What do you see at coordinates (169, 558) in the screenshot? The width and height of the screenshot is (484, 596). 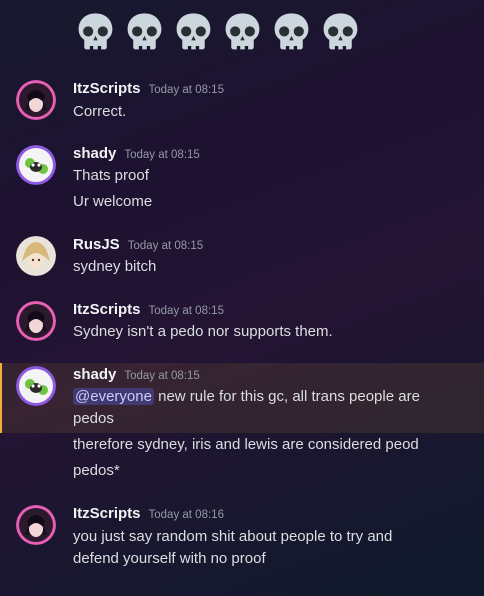 I see `message-text: defend yourself with no proof` at bounding box center [169, 558].